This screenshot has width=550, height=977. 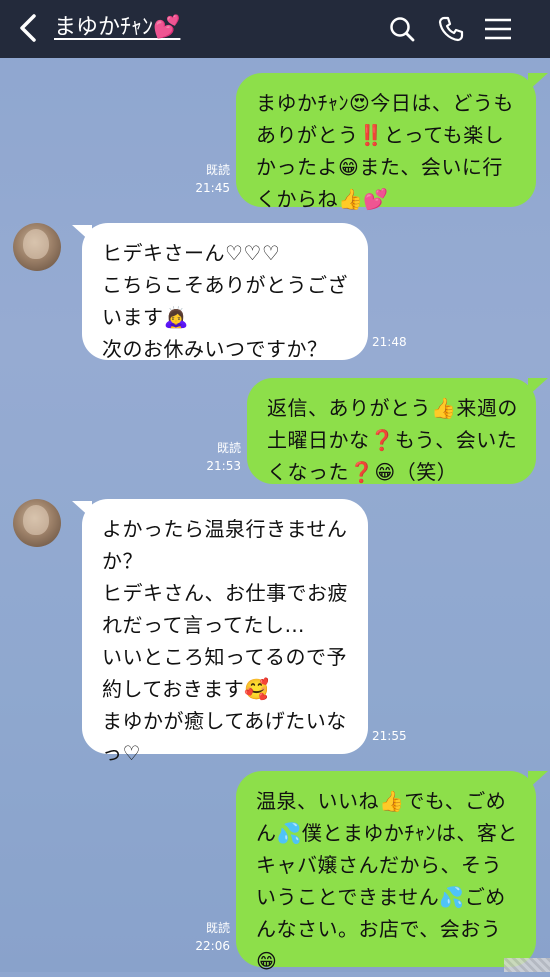 What do you see at coordinates (527, 965) in the screenshot?
I see `corner-texture` at bounding box center [527, 965].